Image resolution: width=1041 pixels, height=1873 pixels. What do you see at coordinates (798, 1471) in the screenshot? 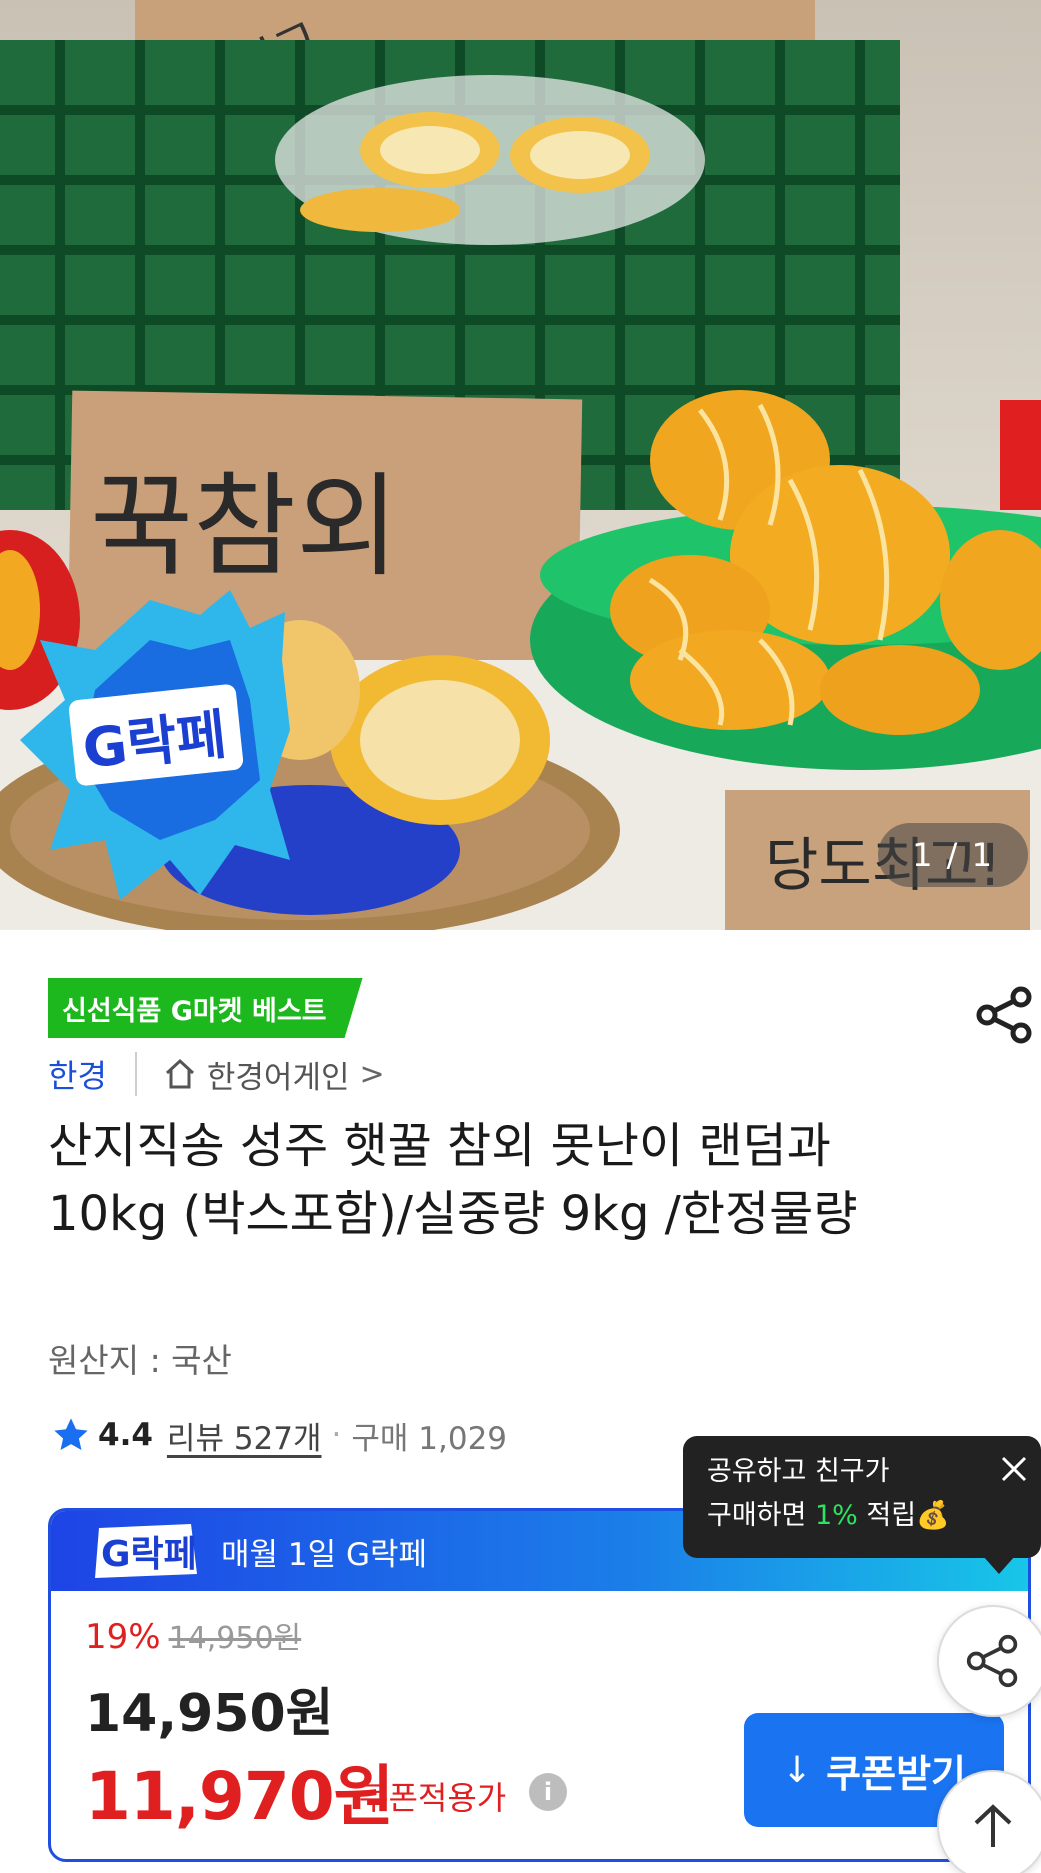
I see `tooltip-line1: 공유하고 친구가` at bounding box center [798, 1471].